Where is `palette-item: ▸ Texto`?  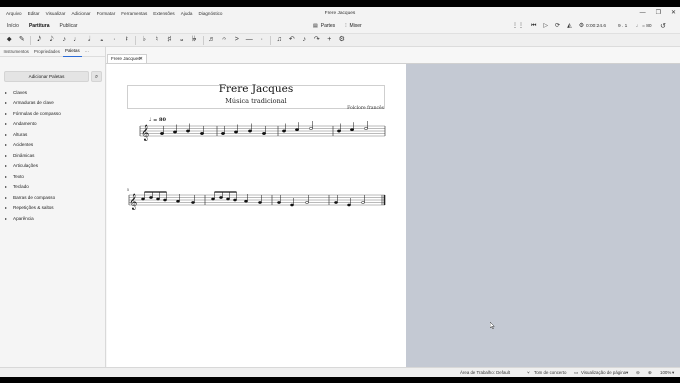
palette-item: ▸ Texto is located at coordinates (52, 176).